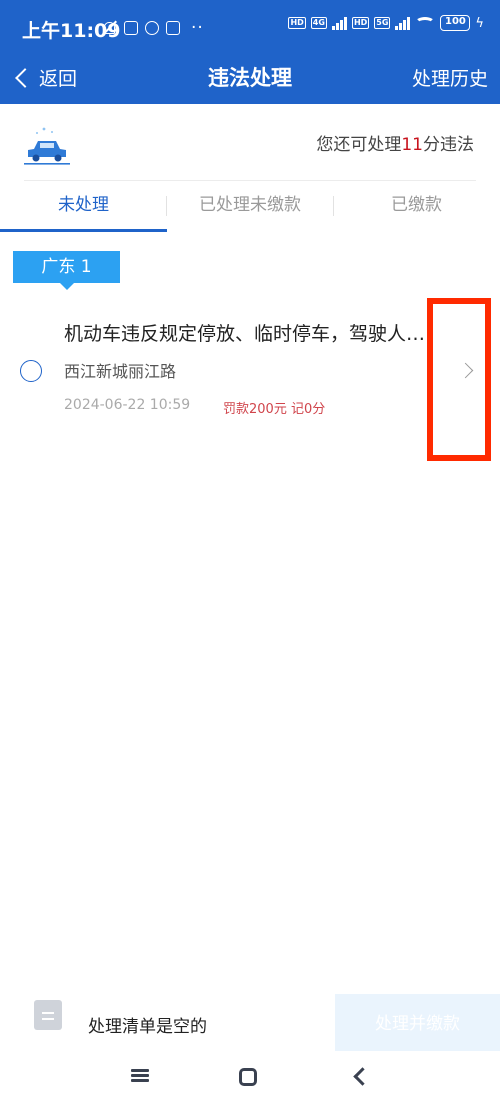 The width and height of the screenshot is (500, 1097). Describe the element at coordinates (173, 28) in the screenshot. I see `shop-notification-icon` at that location.